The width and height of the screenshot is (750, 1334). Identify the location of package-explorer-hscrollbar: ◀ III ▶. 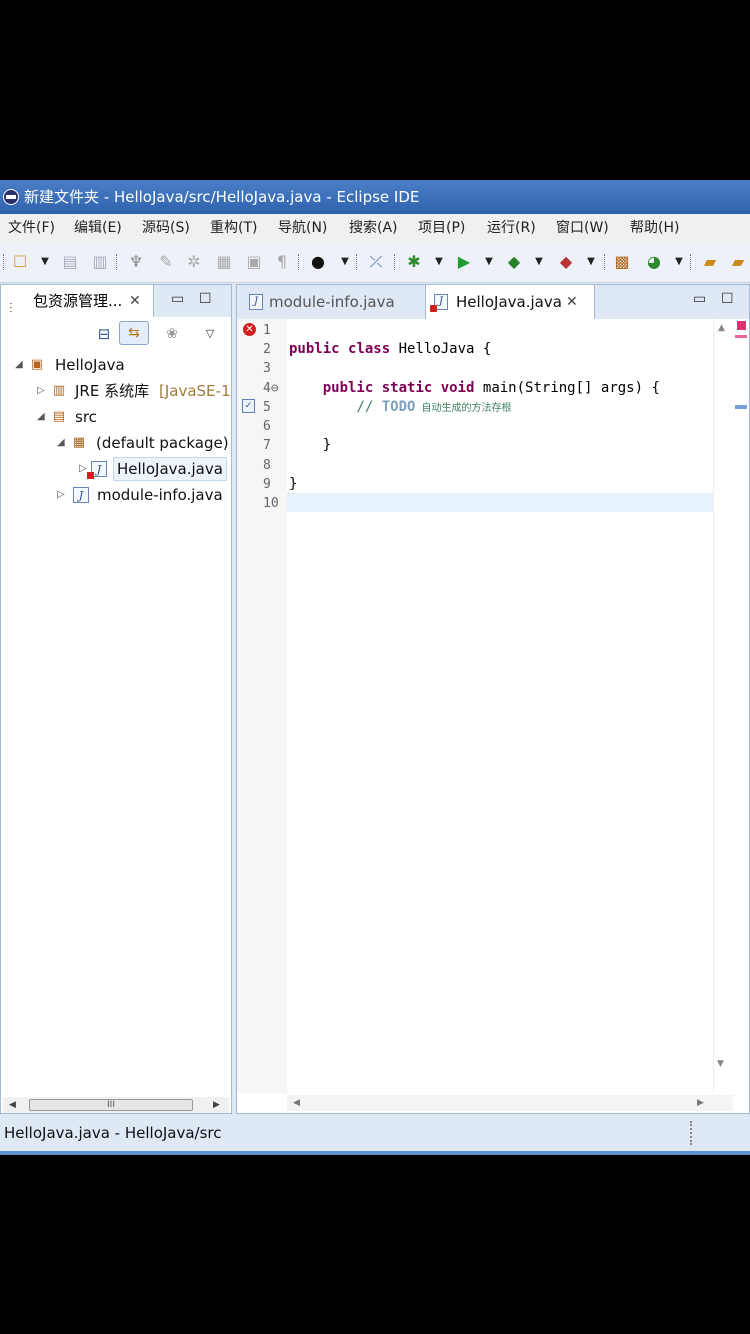
(116, 1105).